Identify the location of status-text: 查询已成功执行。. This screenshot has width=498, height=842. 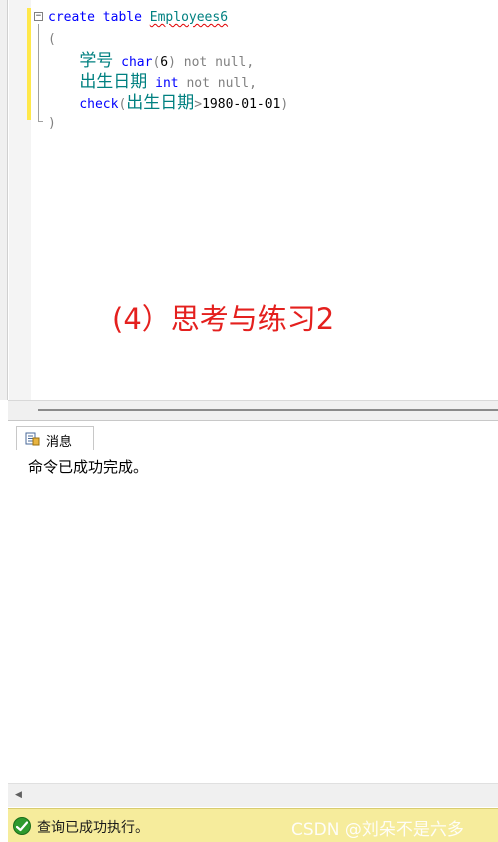
(93, 828).